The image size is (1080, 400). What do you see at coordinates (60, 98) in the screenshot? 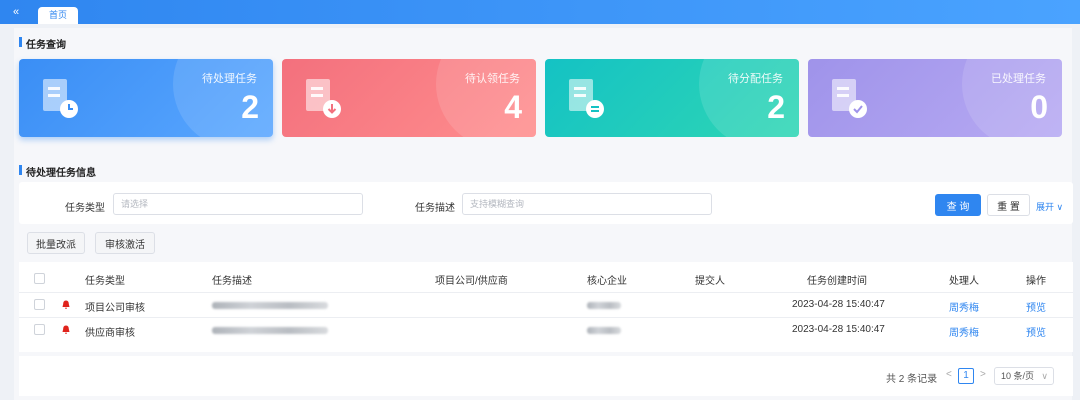
I see `document-clock-icon` at bounding box center [60, 98].